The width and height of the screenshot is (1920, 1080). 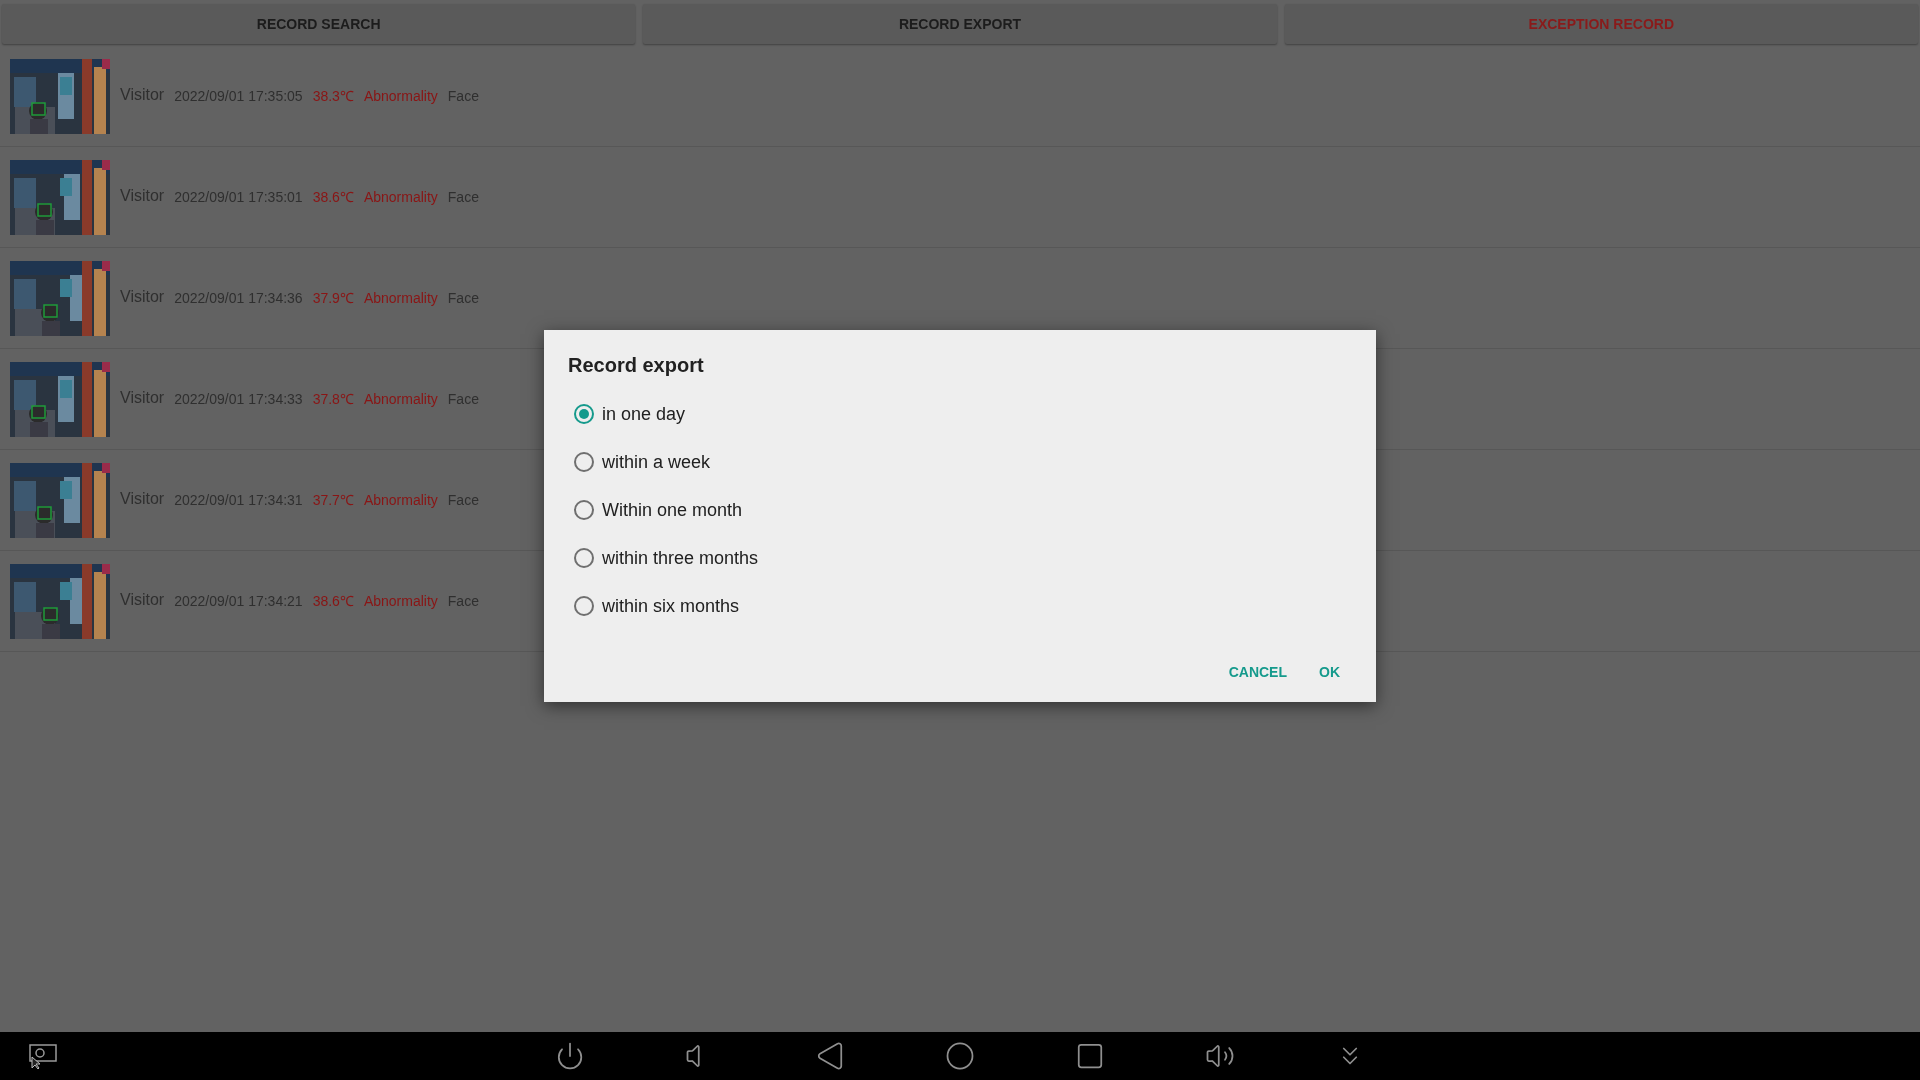 I want to click on option-label: within a week, so click(x=656, y=462).